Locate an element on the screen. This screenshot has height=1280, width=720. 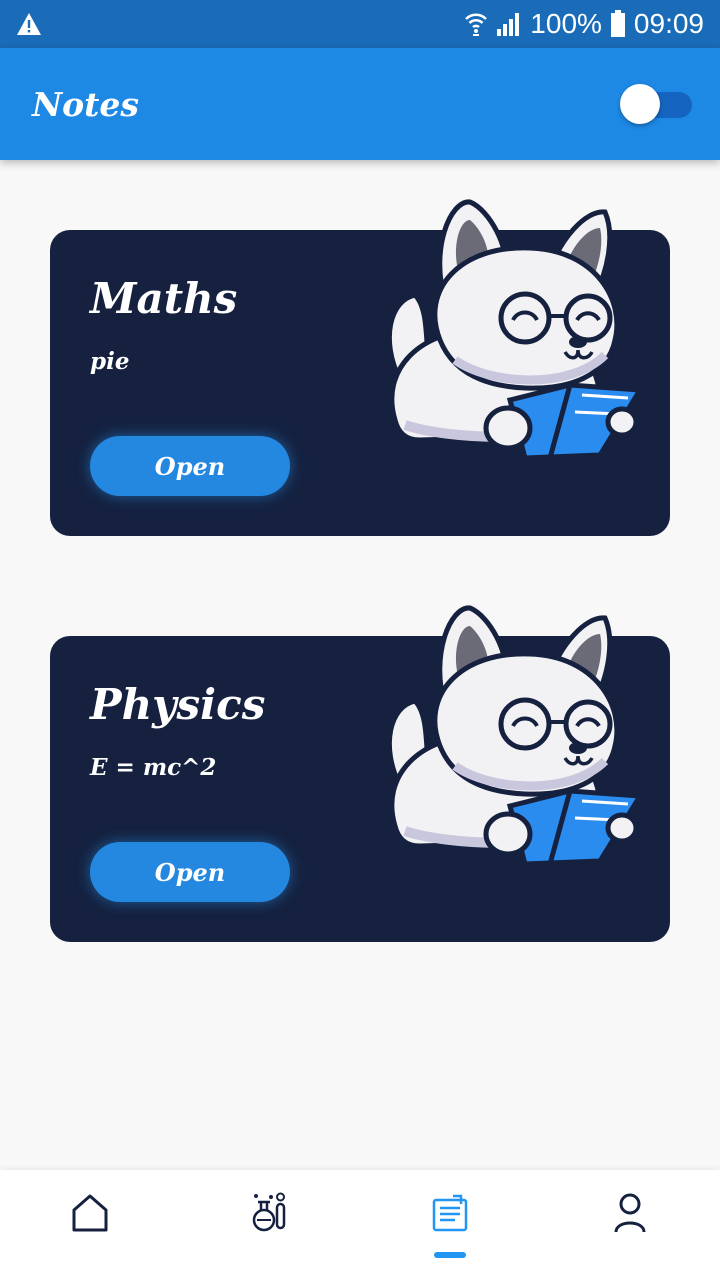
nav-item-notes is located at coordinates (450, 1225).